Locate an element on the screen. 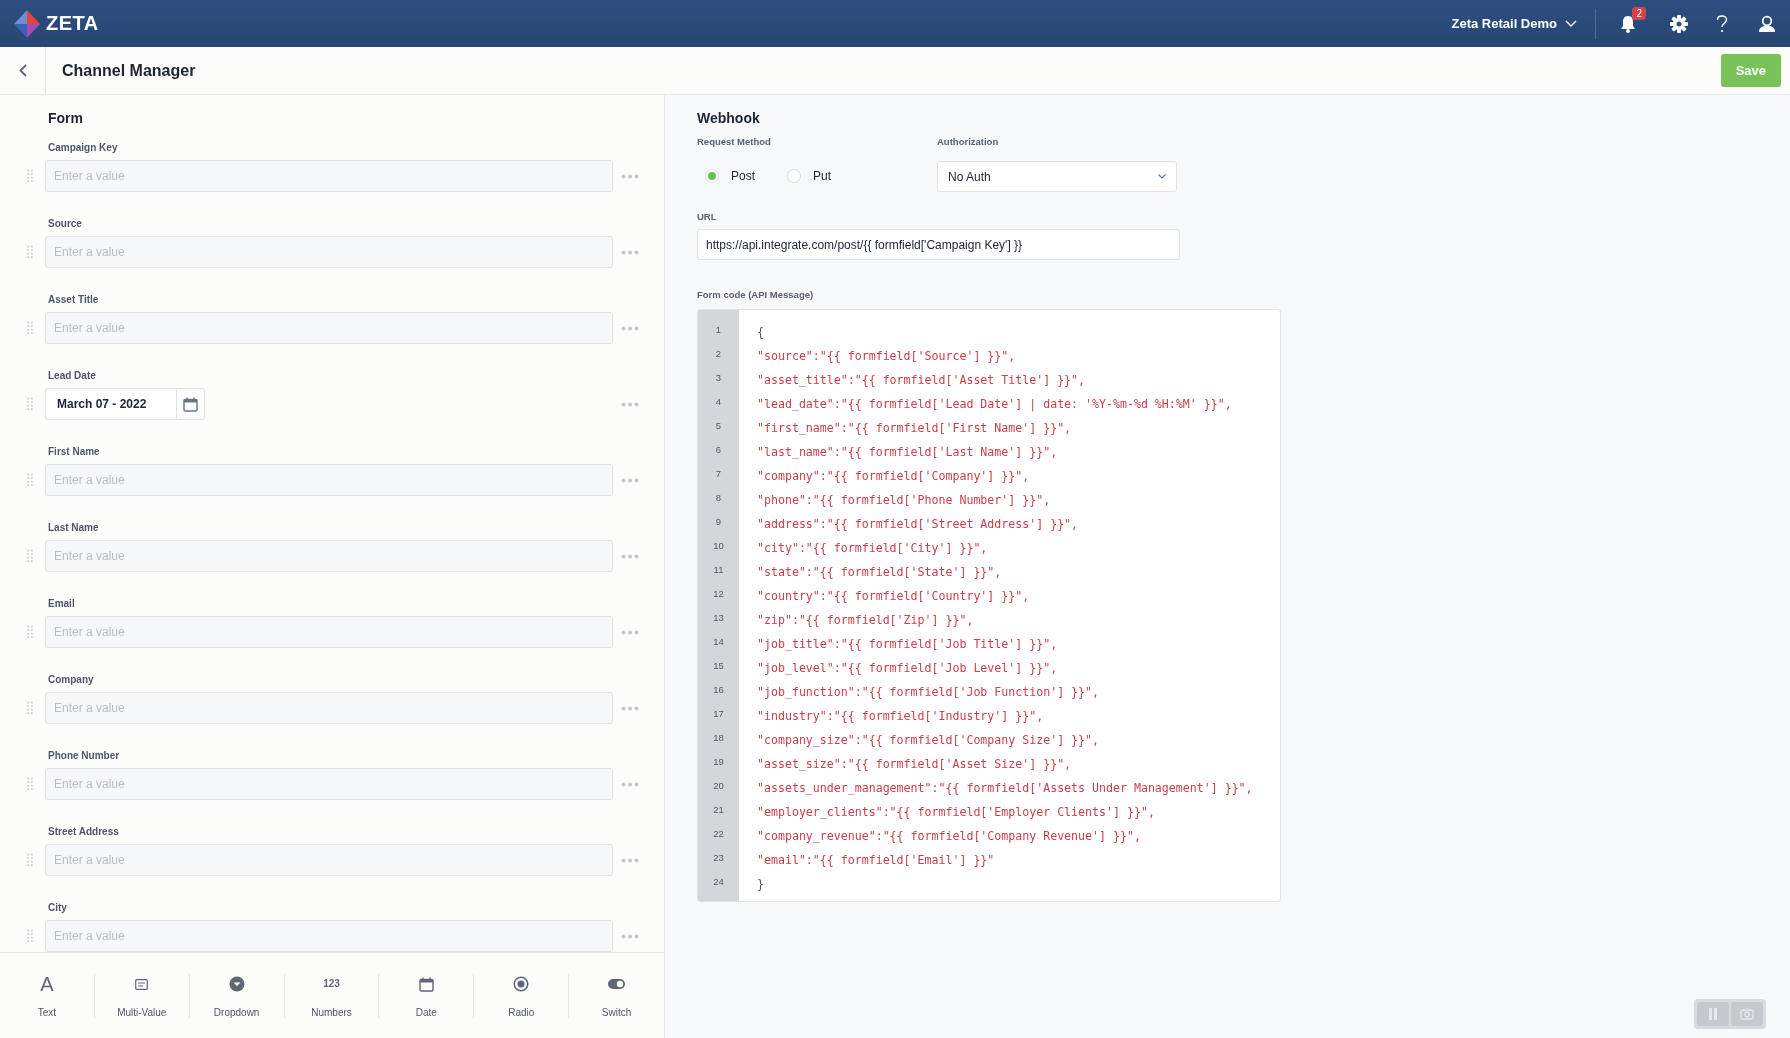  code-line: "assets_under_management":"{{ formfield['Assets Under Management'] }}", is located at coordinates (1005, 788).